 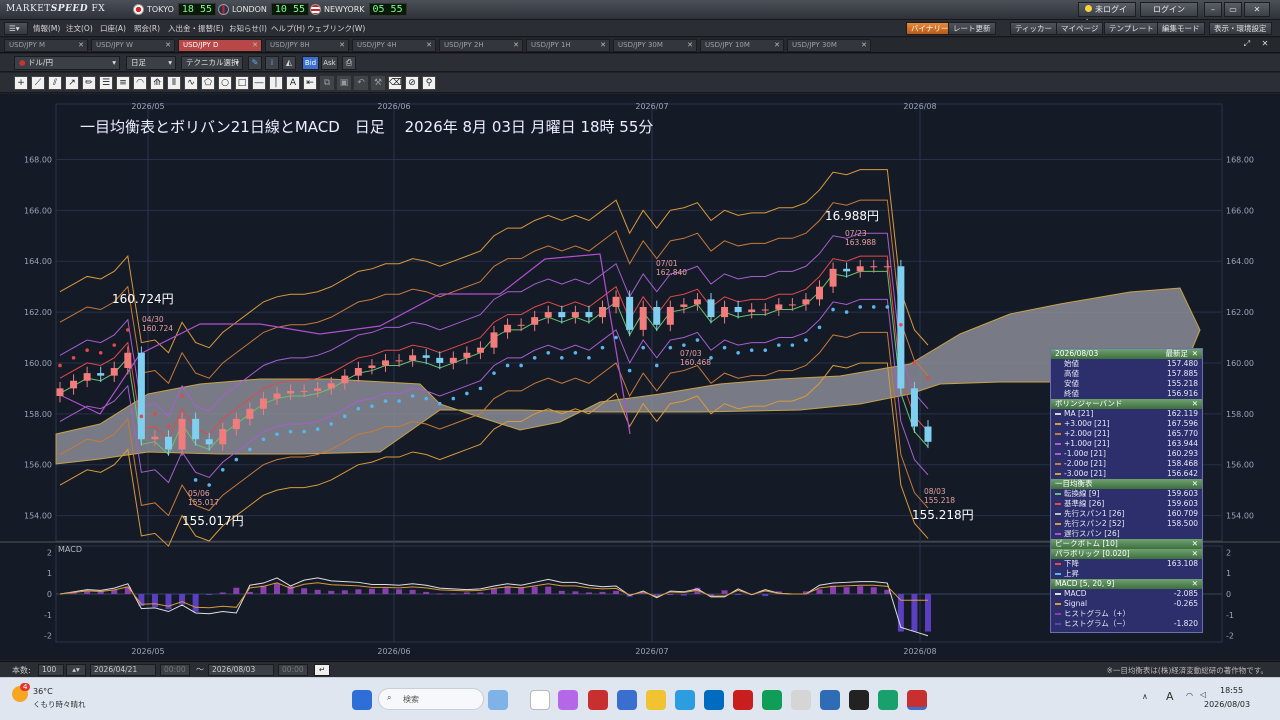 What do you see at coordinates (106, 83) in the screenshot?
I see `hline-icon: ☰` at bounding box center [106, 83].